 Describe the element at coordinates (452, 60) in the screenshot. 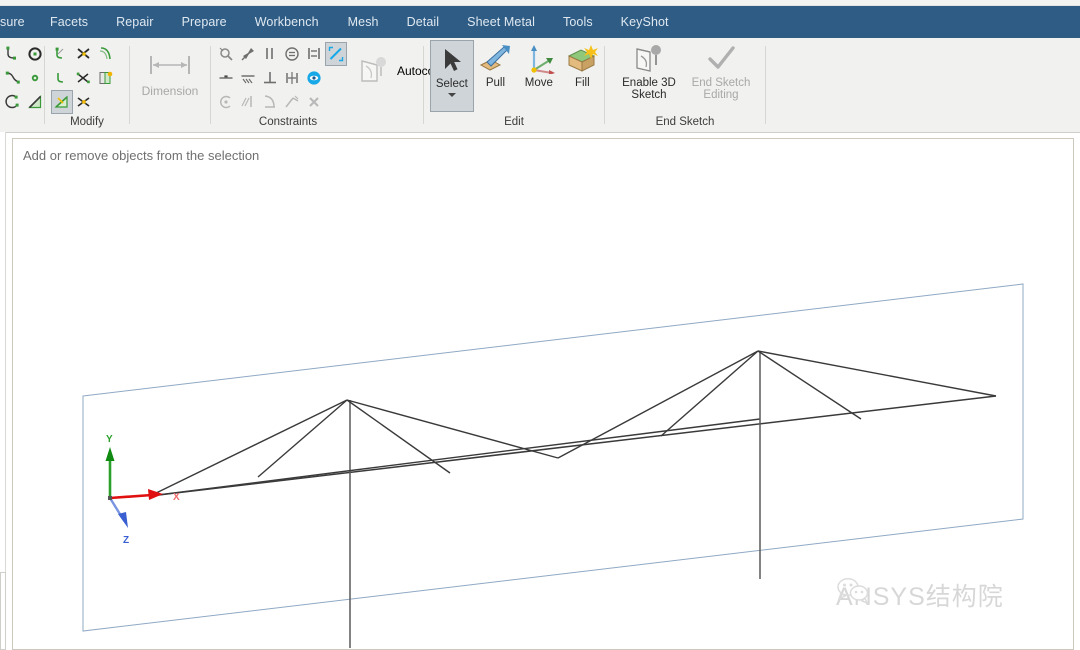

I see `cursor-arrow-icon` at that location.